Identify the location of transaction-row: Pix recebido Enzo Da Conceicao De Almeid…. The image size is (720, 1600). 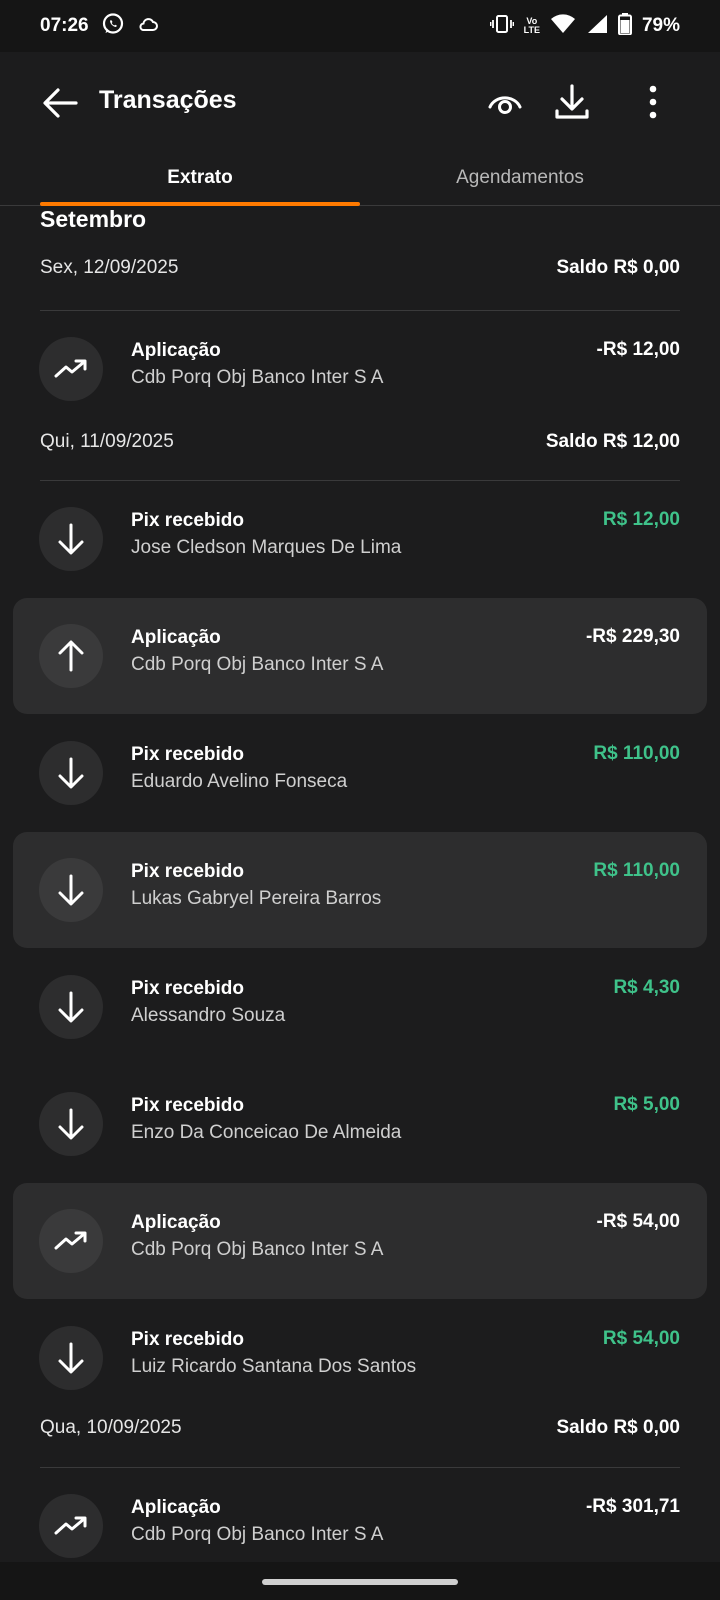
(360, 1124).